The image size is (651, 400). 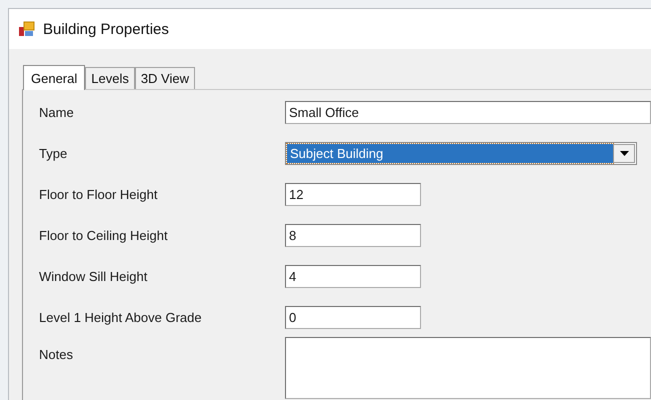 What do you see at coordinates (353, 235) in the screenshot?
I see `text-field: 8` at bounding box center [353, 235].